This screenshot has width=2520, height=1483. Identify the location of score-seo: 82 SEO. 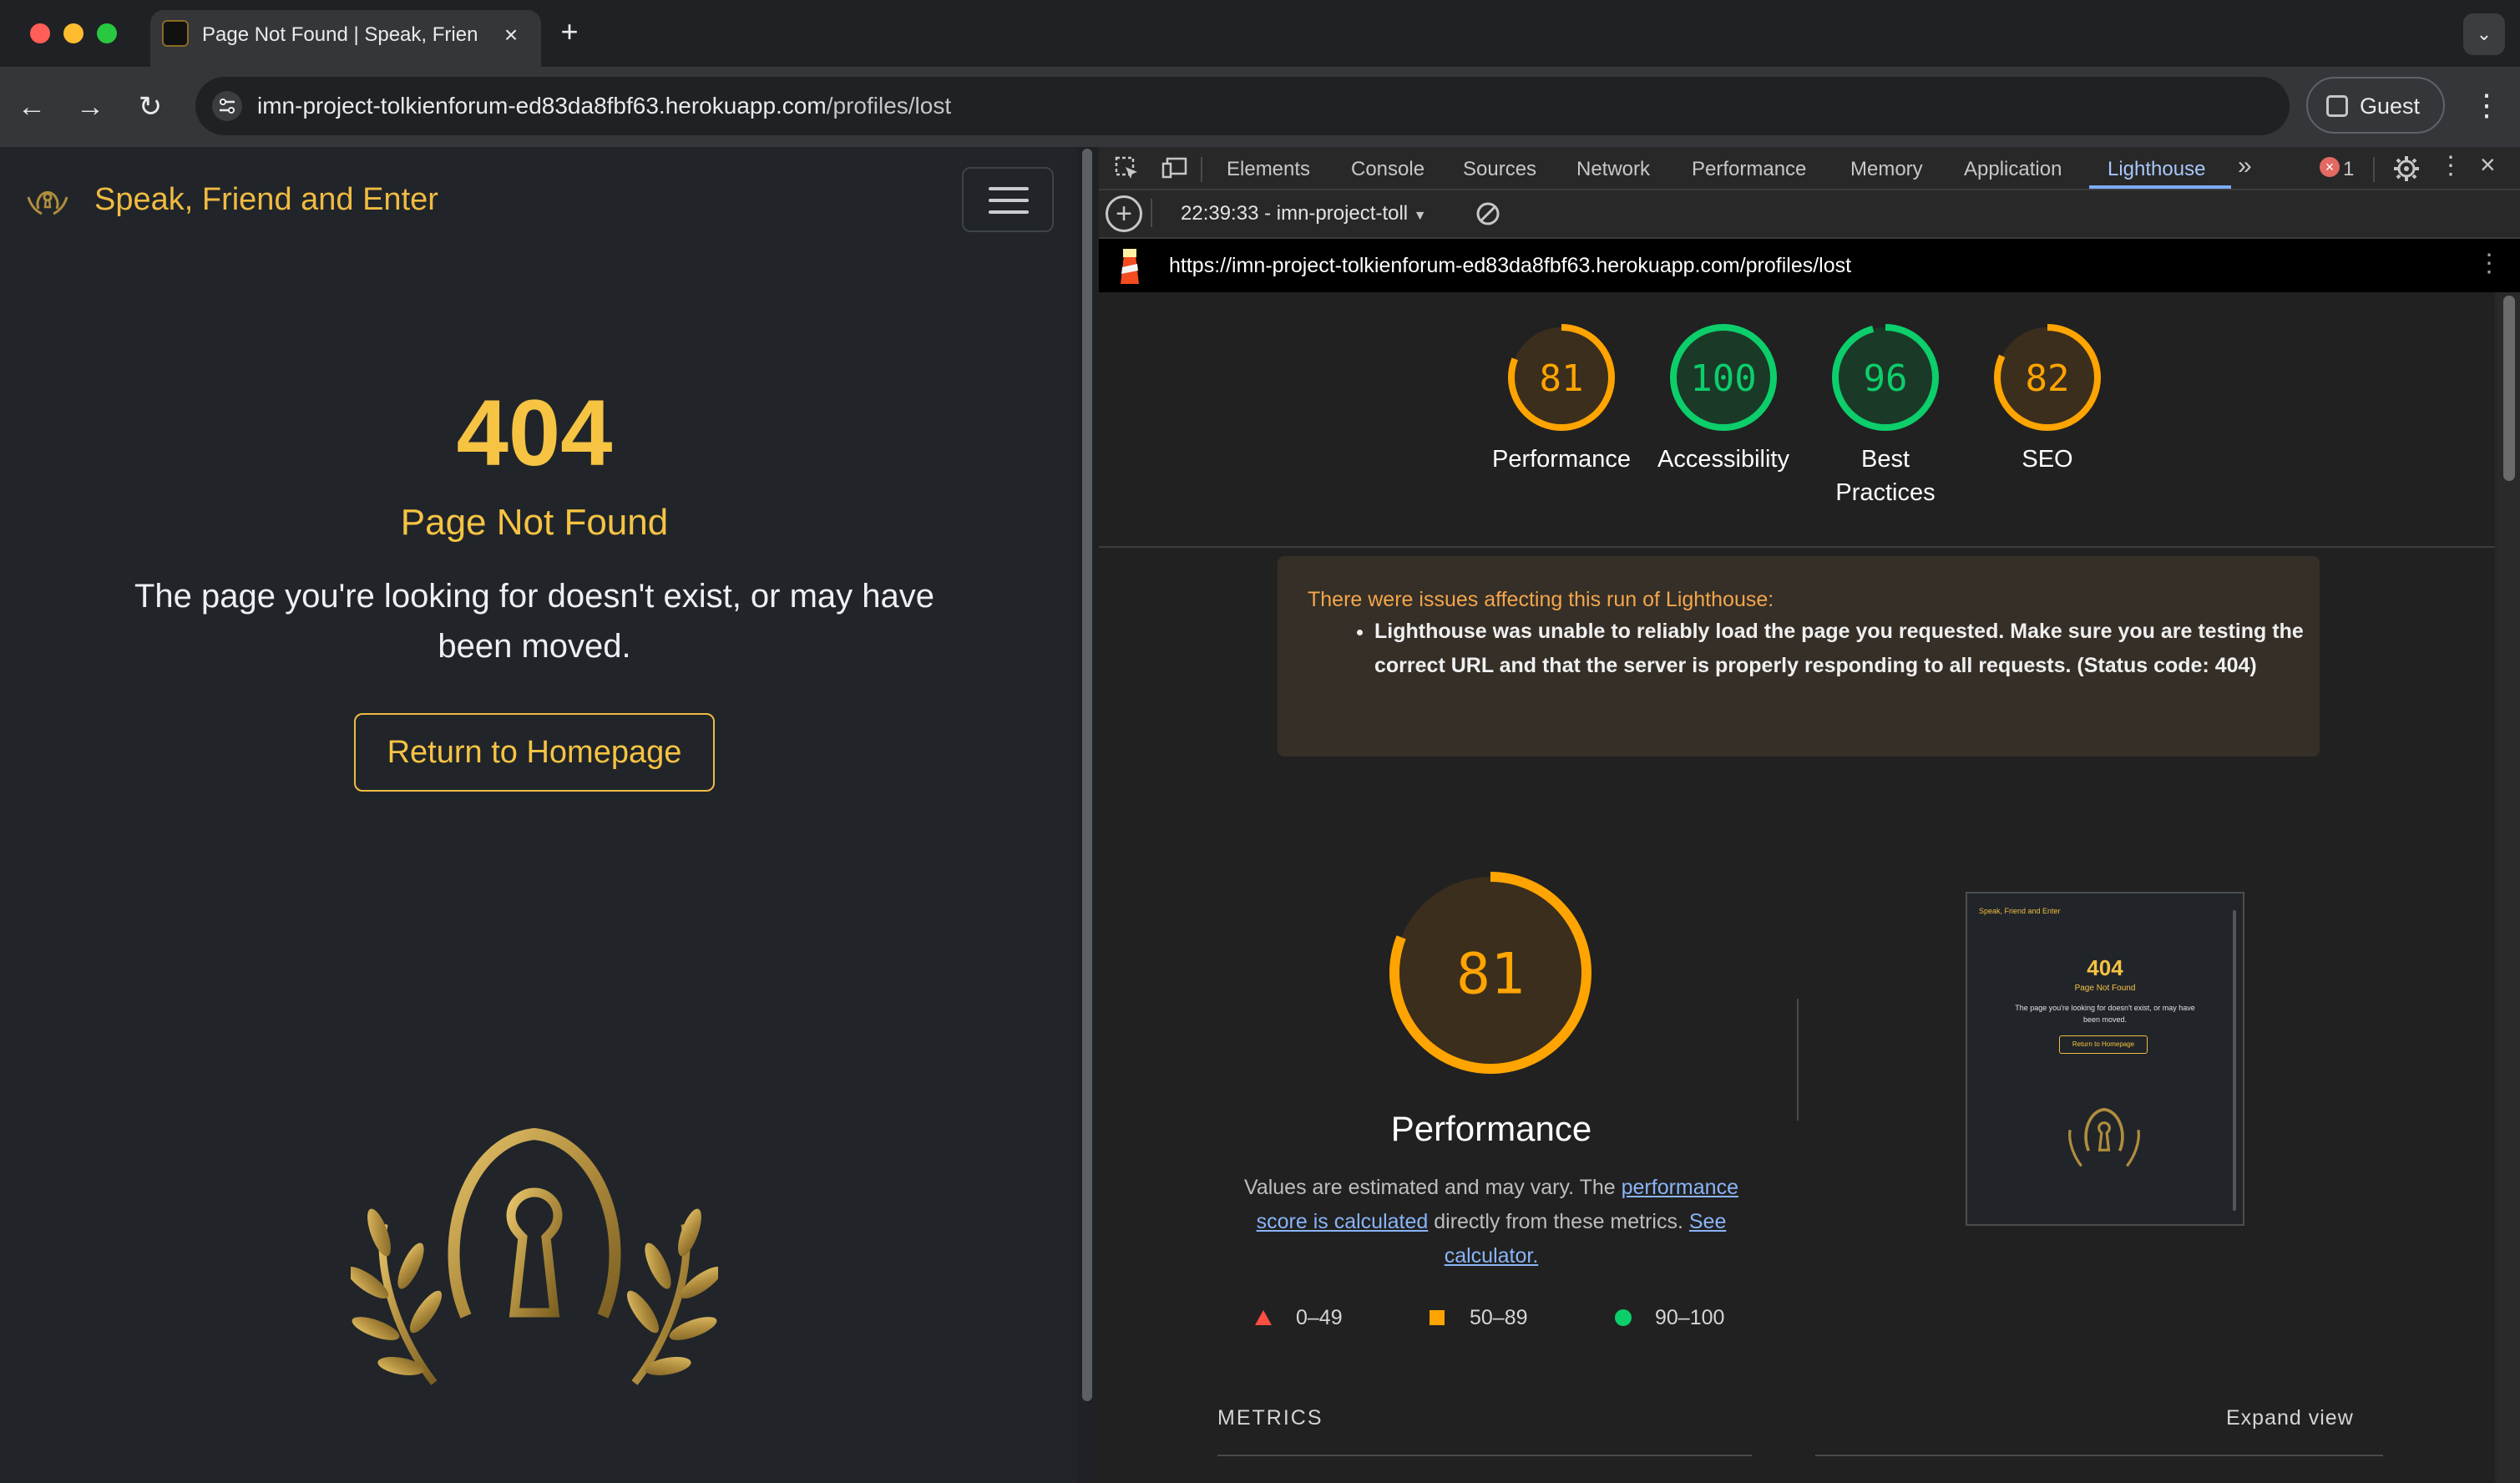
(2047, 410).